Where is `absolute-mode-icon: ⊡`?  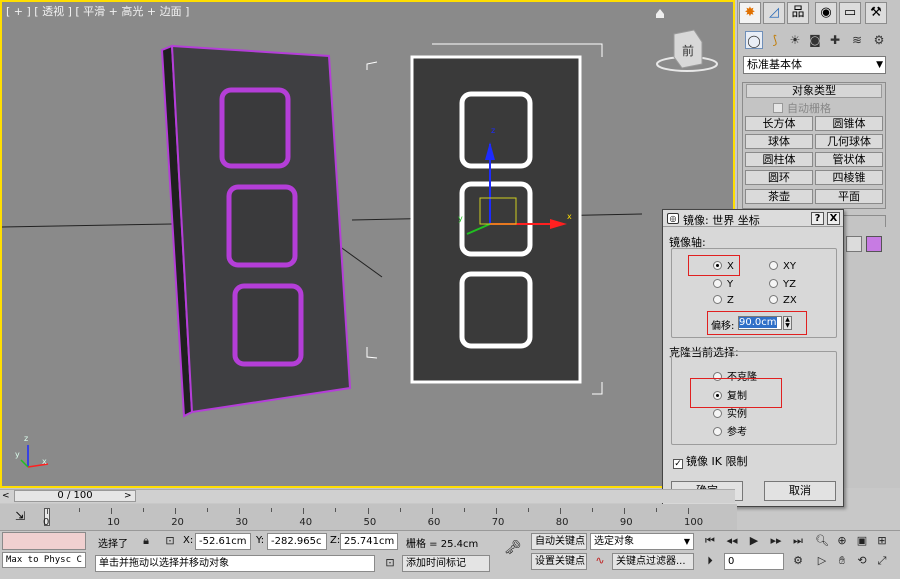
absolute-mode-icon: ⊡ is located at coordinates (170, 541).